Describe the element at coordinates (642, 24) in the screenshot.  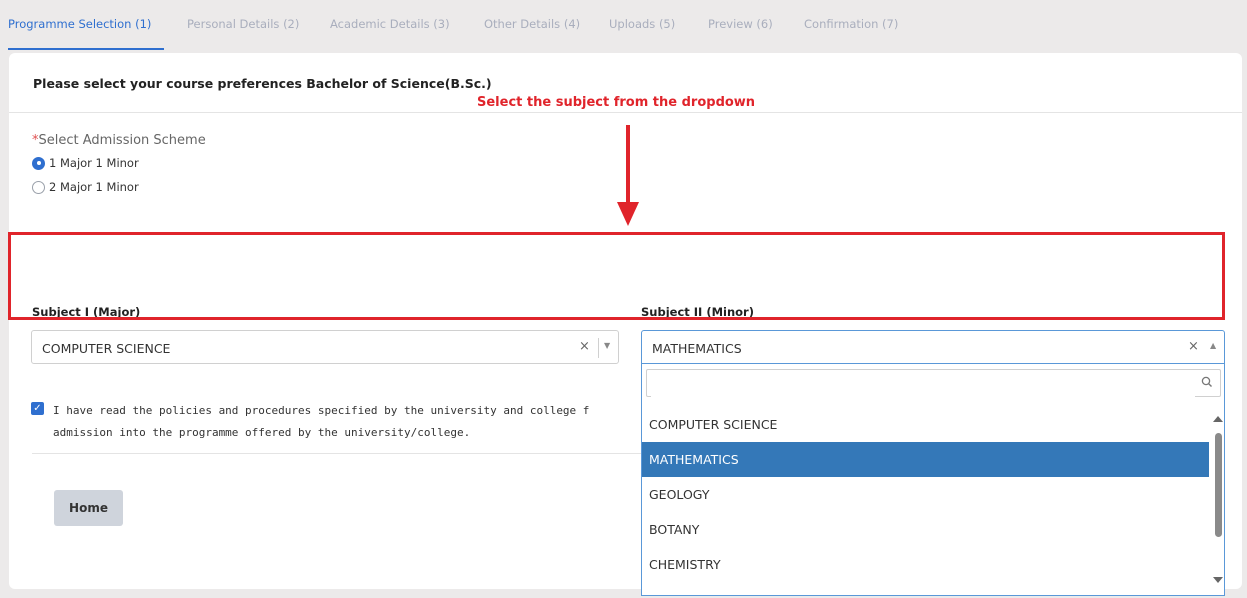
I see `tab-uploads: Uploads (5)` at that location.